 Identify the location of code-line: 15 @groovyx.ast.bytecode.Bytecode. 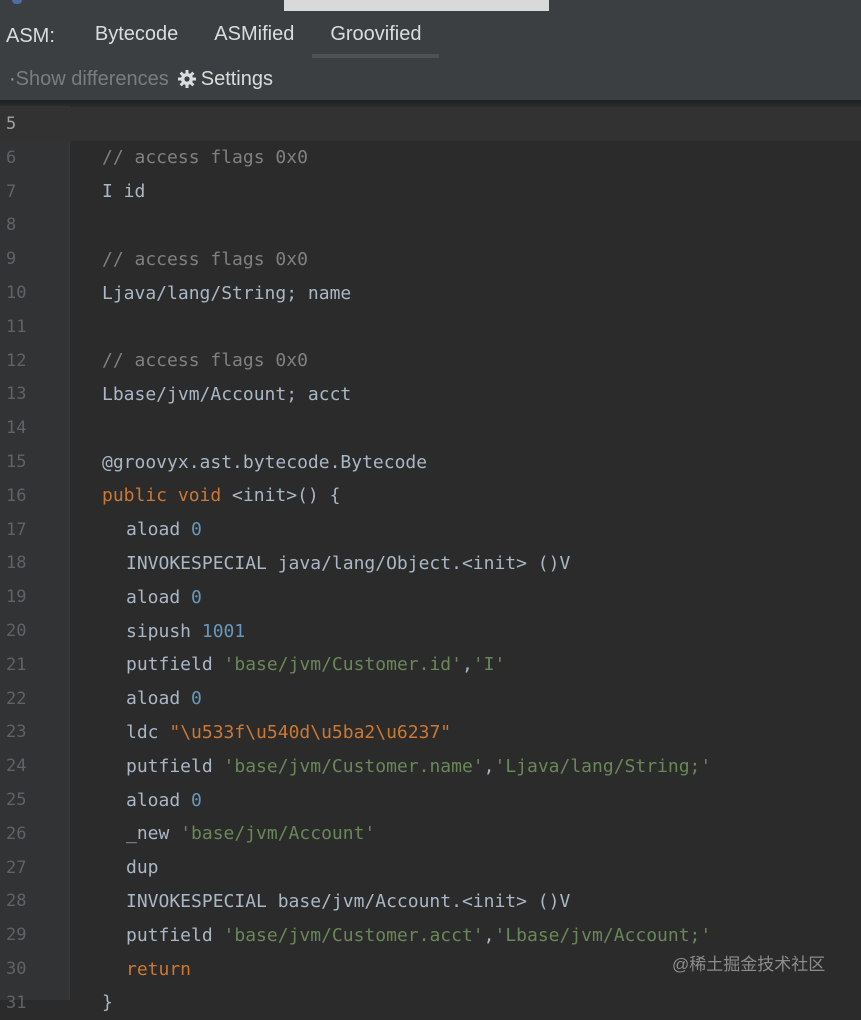
(430, 462).